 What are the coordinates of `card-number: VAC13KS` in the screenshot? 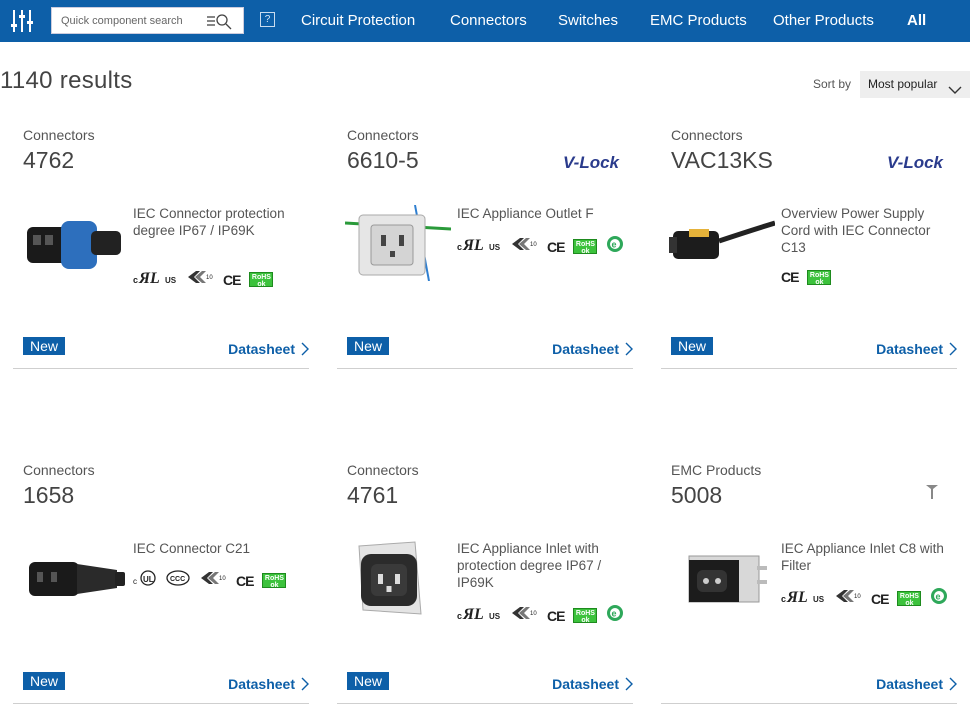 It's located at (722, 160).